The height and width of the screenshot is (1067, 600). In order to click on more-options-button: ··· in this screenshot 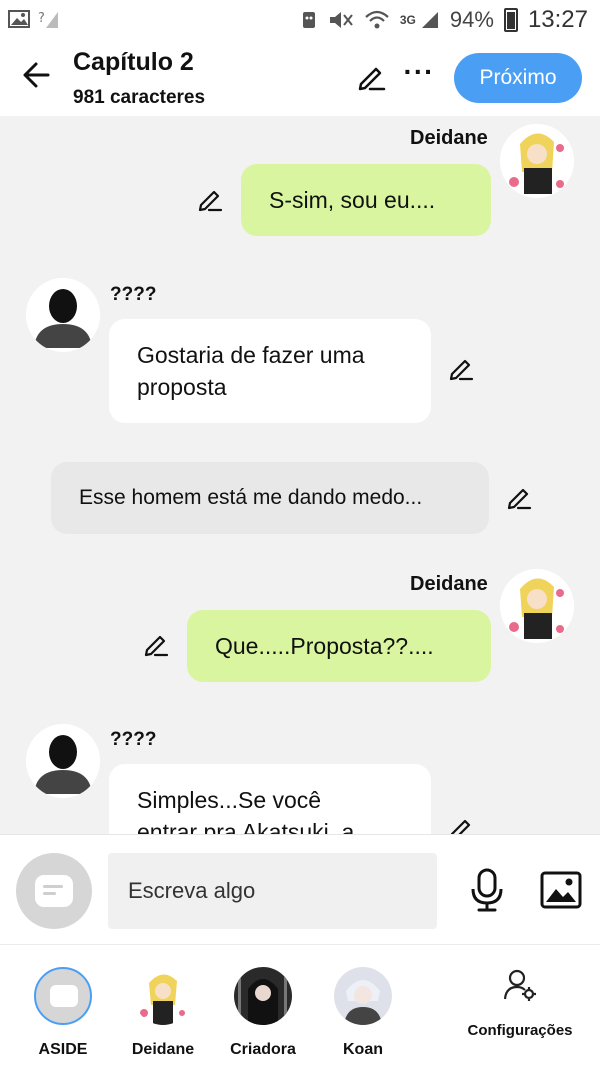, I will do `click(419, 76)`.